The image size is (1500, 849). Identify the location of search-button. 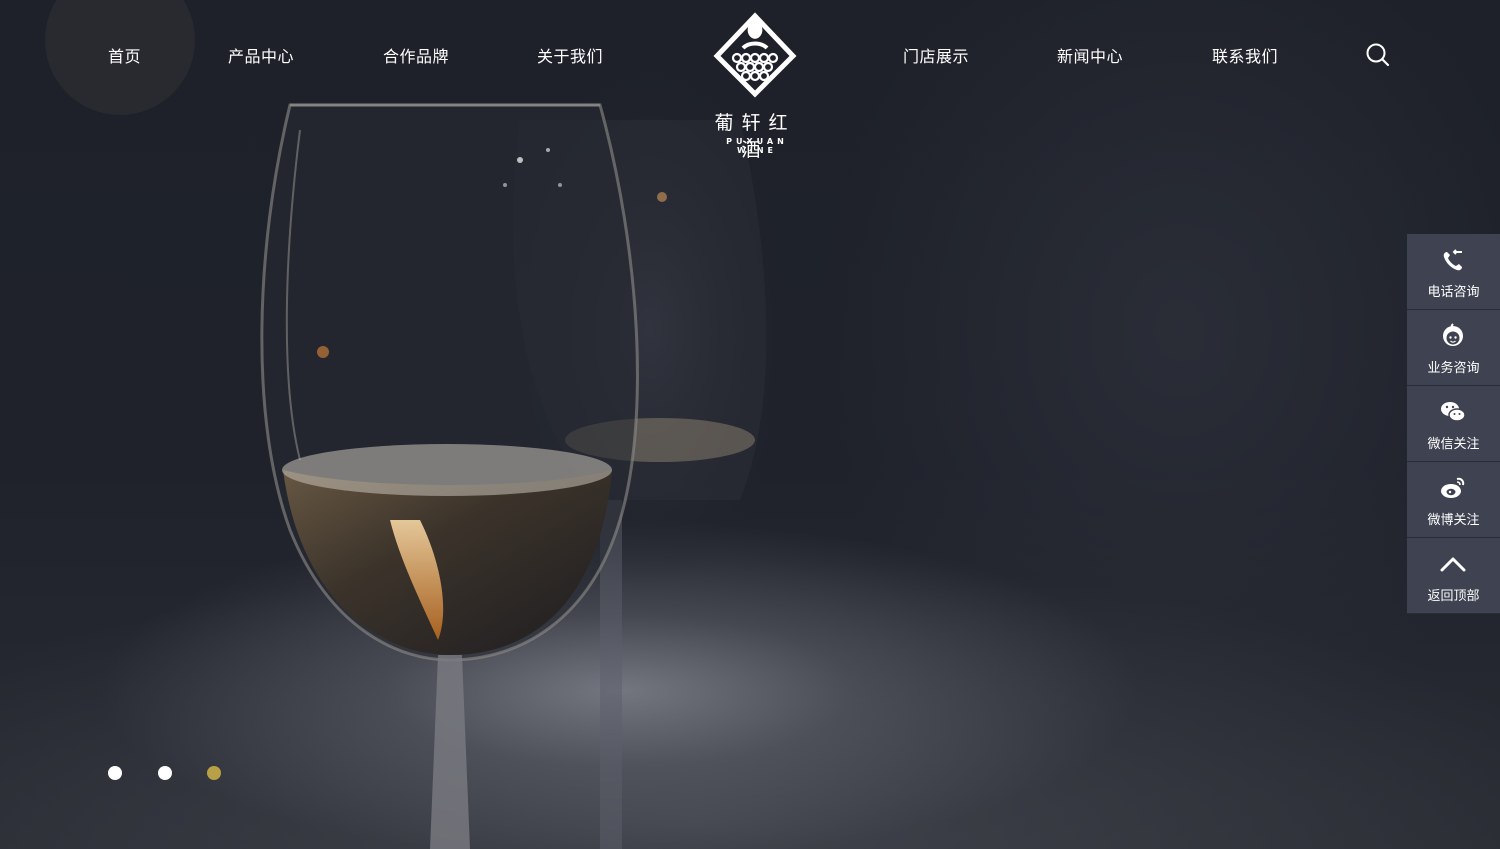
(1378, 55).